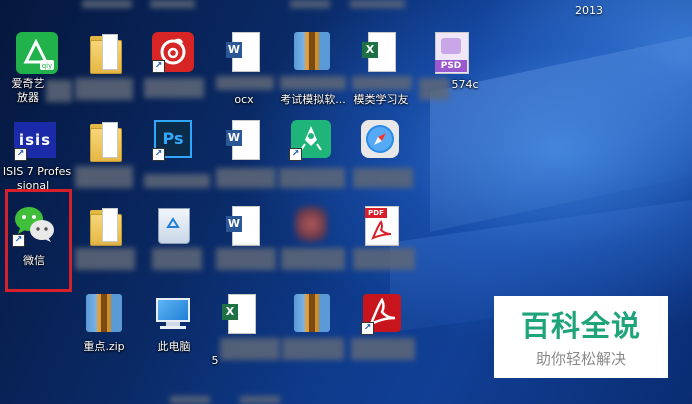  Describe the element at coordinates (383, 327) in the screenshot. I see `desktop-icon-acrobat: ↗` at that location.